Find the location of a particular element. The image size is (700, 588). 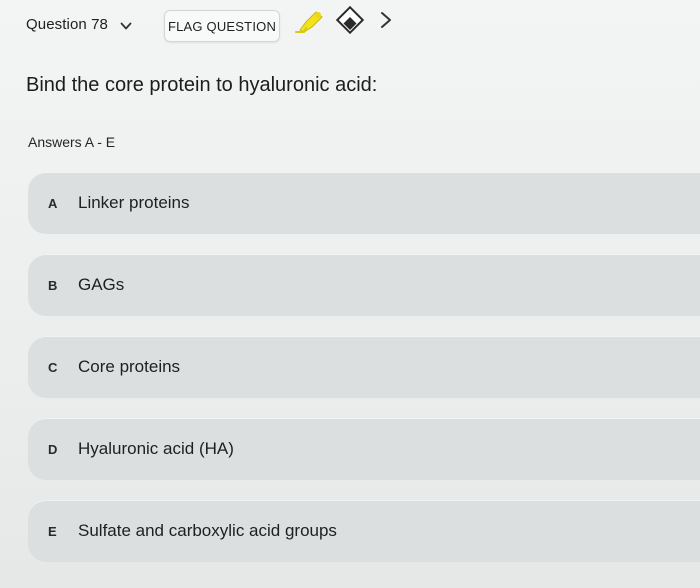

highlighter-button is located at coordinates (310, 23).